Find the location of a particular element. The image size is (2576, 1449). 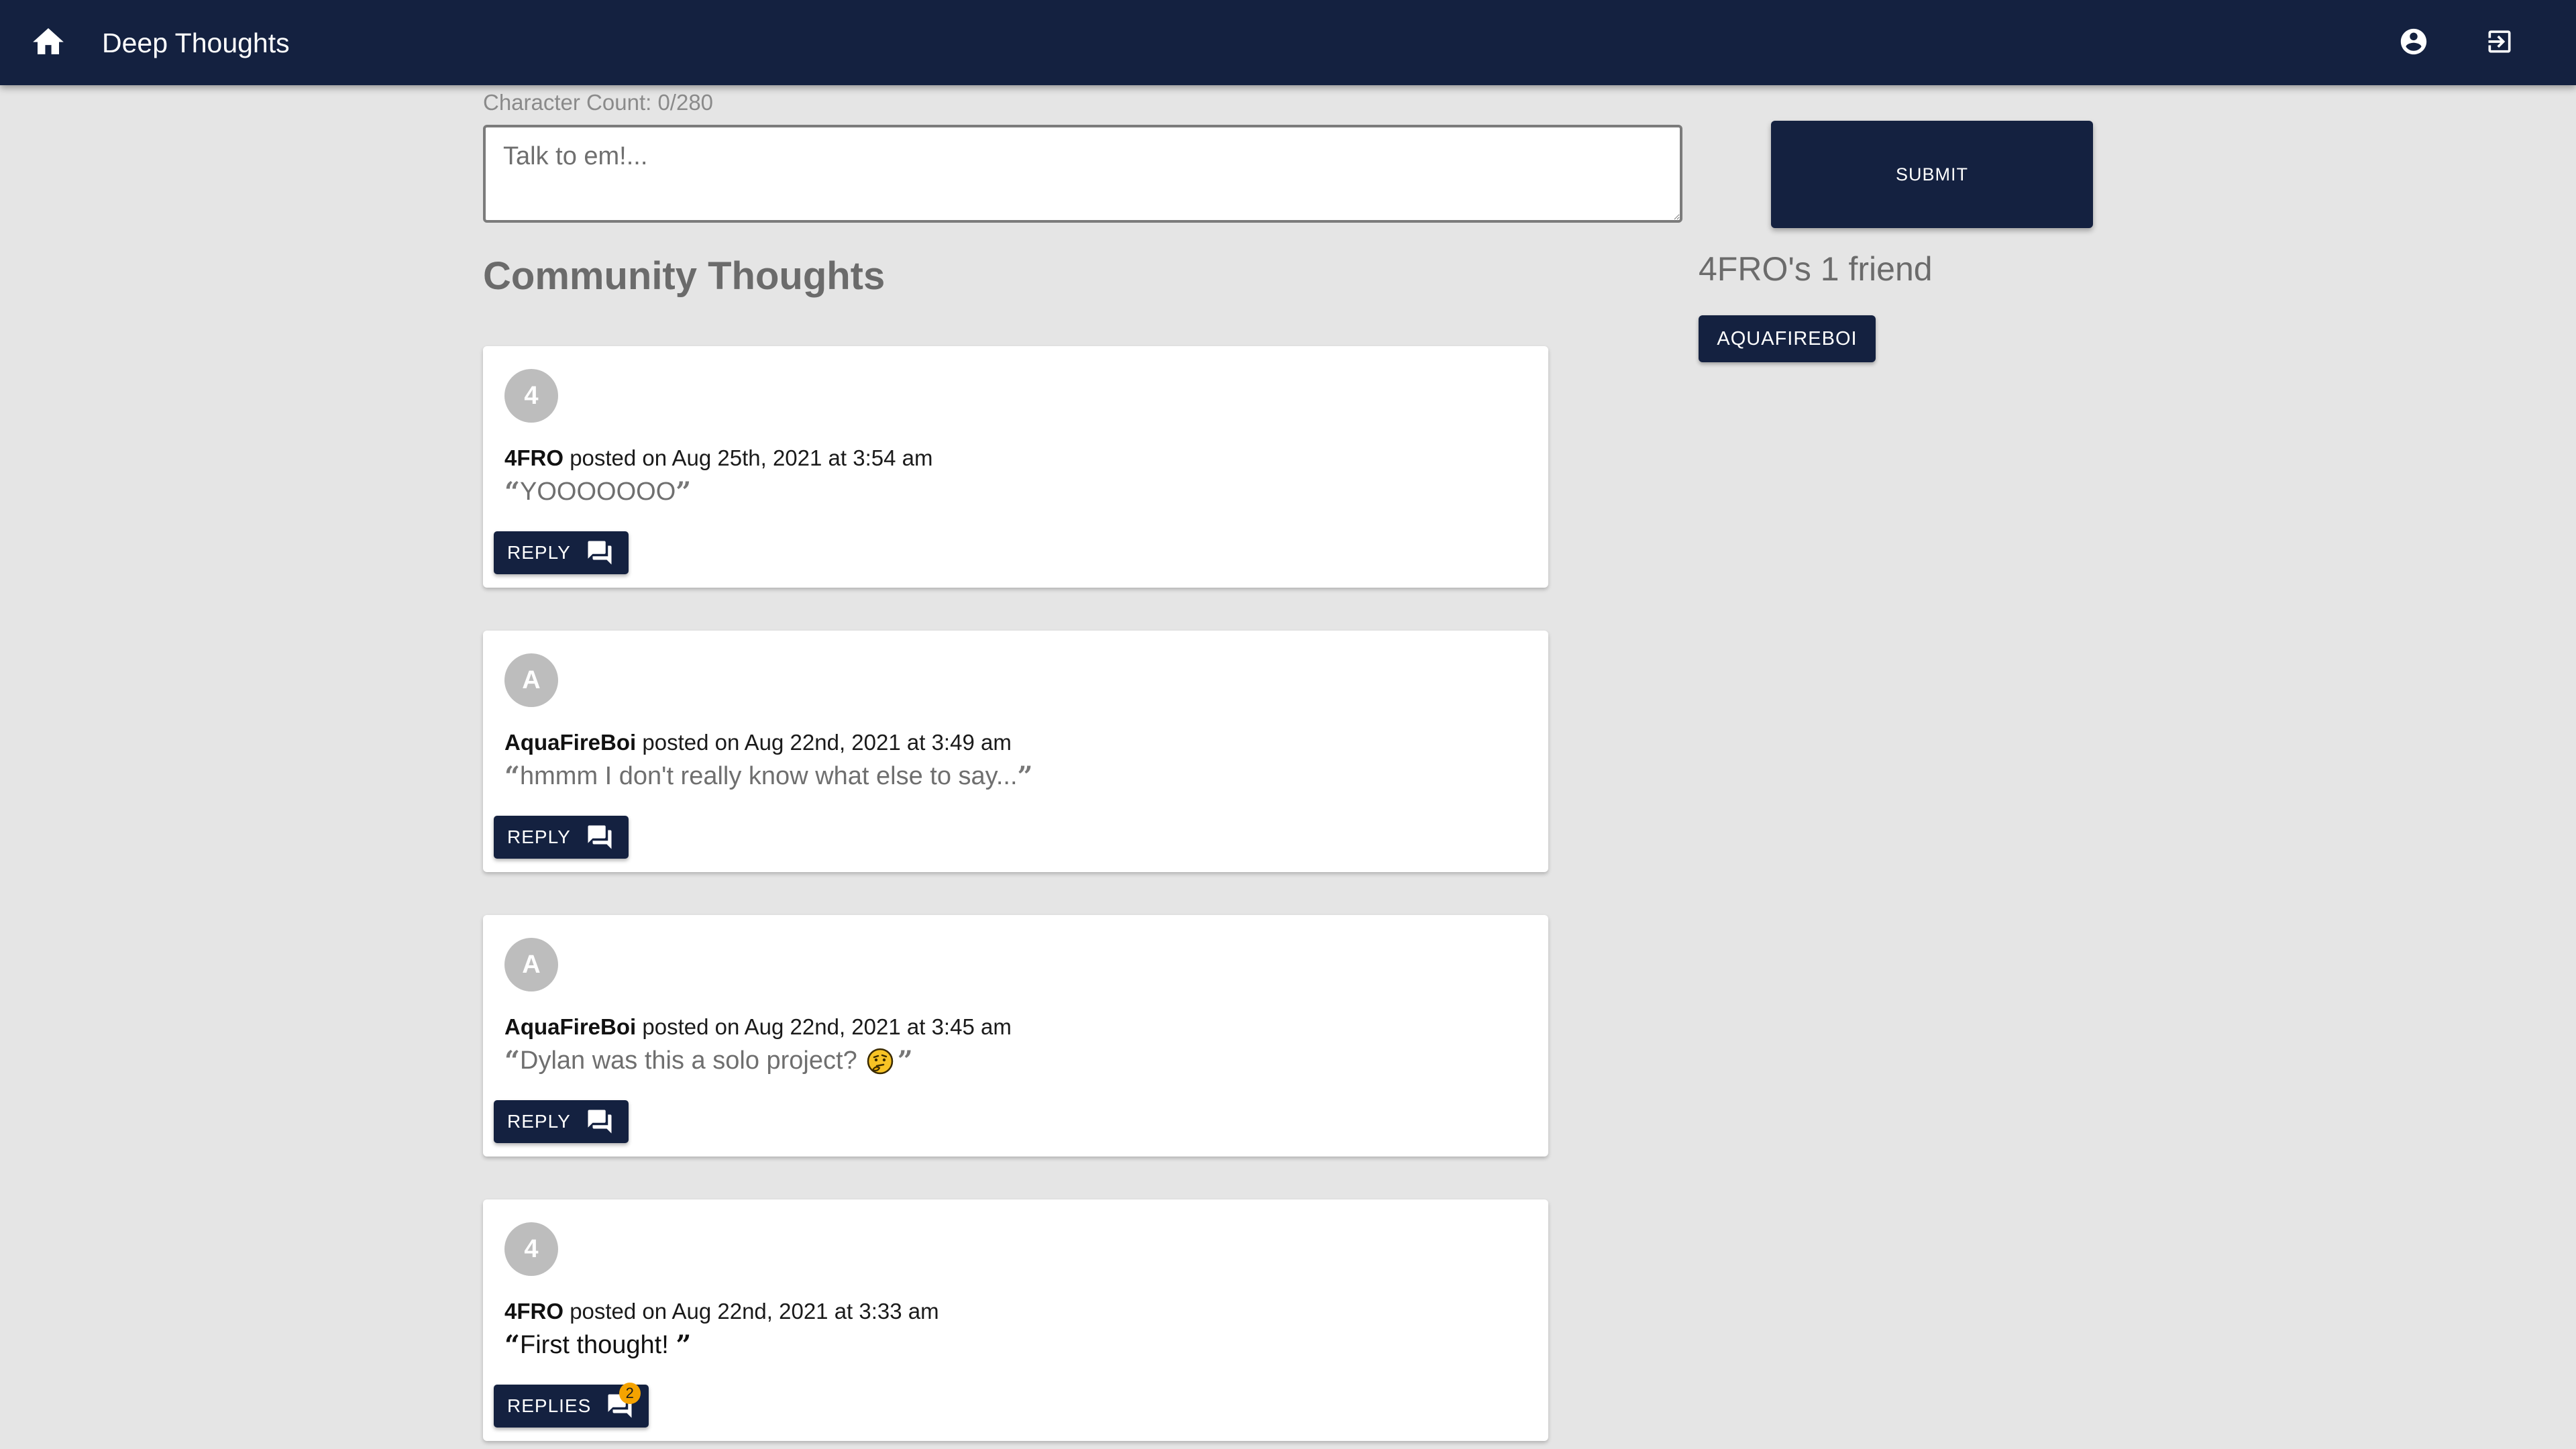

character-count: Character Count: 0/280 is located at coordinates (598, 102).